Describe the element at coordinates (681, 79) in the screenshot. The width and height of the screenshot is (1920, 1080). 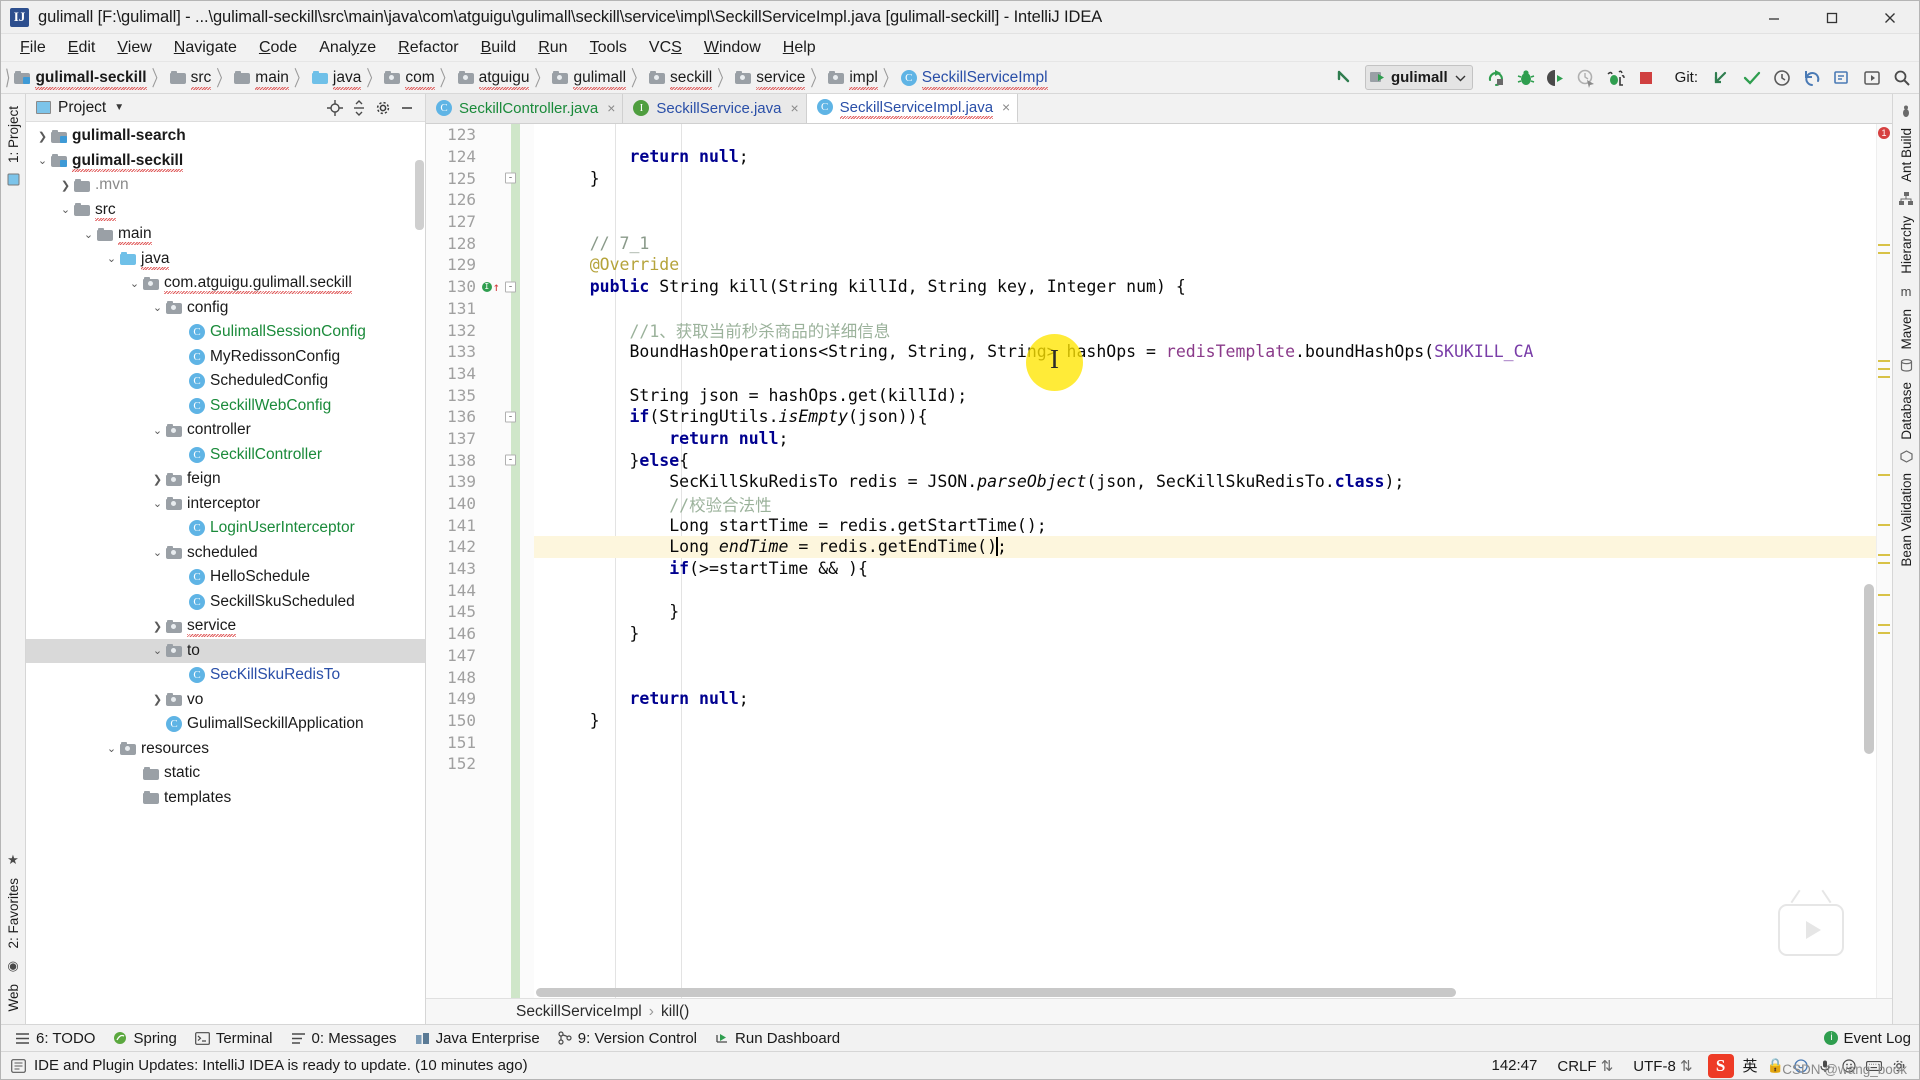
I see `breadcrumb-item-seckill: seckill` at that location.